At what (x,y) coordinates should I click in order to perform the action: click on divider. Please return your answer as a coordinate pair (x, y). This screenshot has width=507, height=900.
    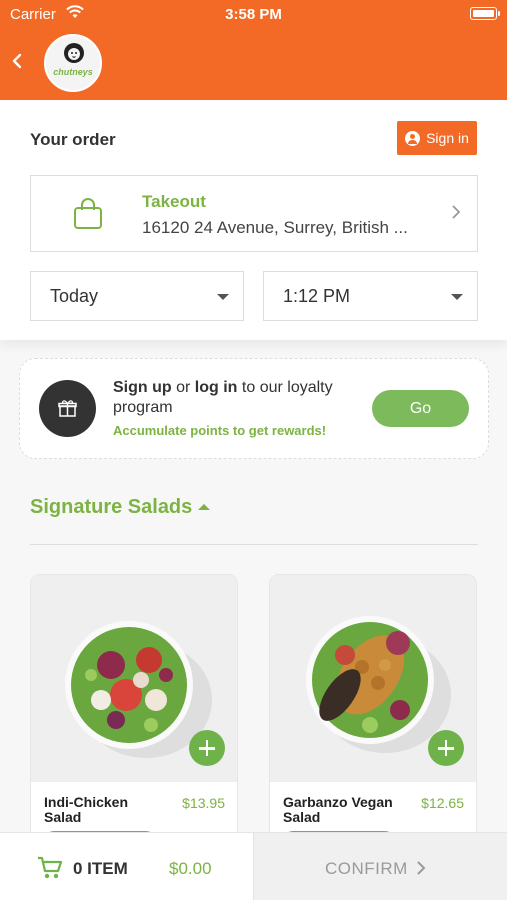
    Looking at the image, I should click on (254, 544).